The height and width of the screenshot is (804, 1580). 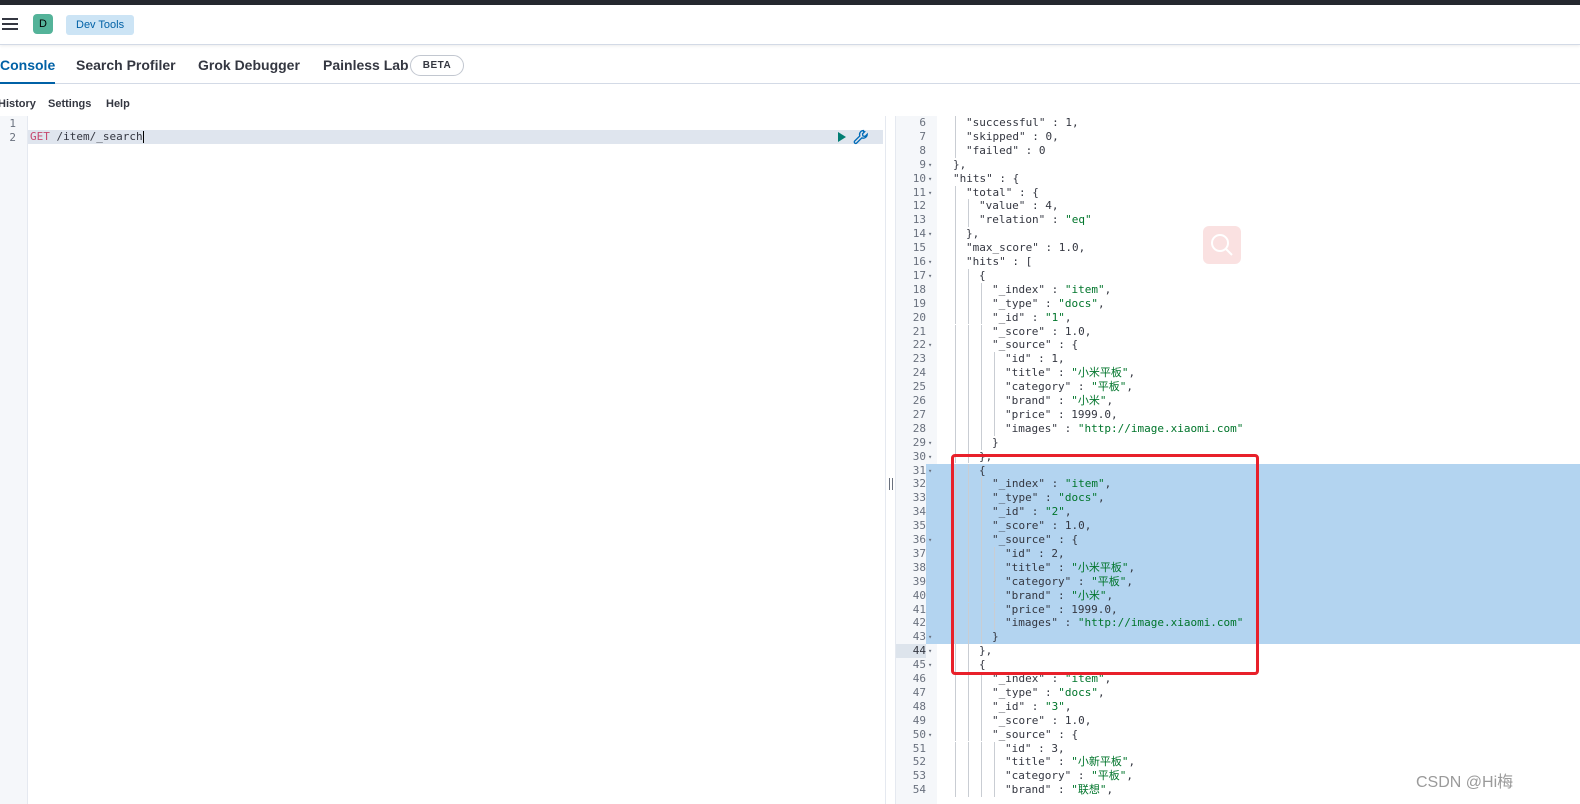 What do you see at coordinates (12, 123) in the screenshot?
I see `line-number: 1` at bounding box center [12, 123].